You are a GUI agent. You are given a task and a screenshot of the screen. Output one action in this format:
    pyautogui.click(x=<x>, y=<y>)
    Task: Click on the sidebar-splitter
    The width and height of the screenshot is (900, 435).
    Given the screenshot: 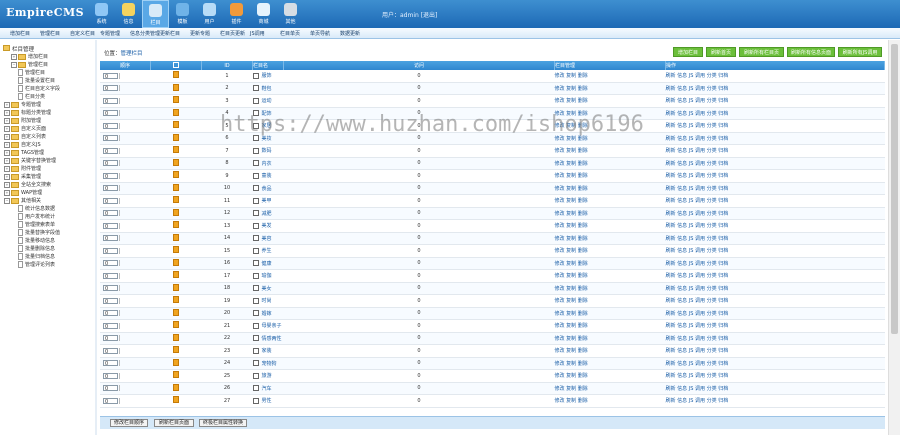 What is the action you would take?
    pyautogui.click(x=96, y=237)
    